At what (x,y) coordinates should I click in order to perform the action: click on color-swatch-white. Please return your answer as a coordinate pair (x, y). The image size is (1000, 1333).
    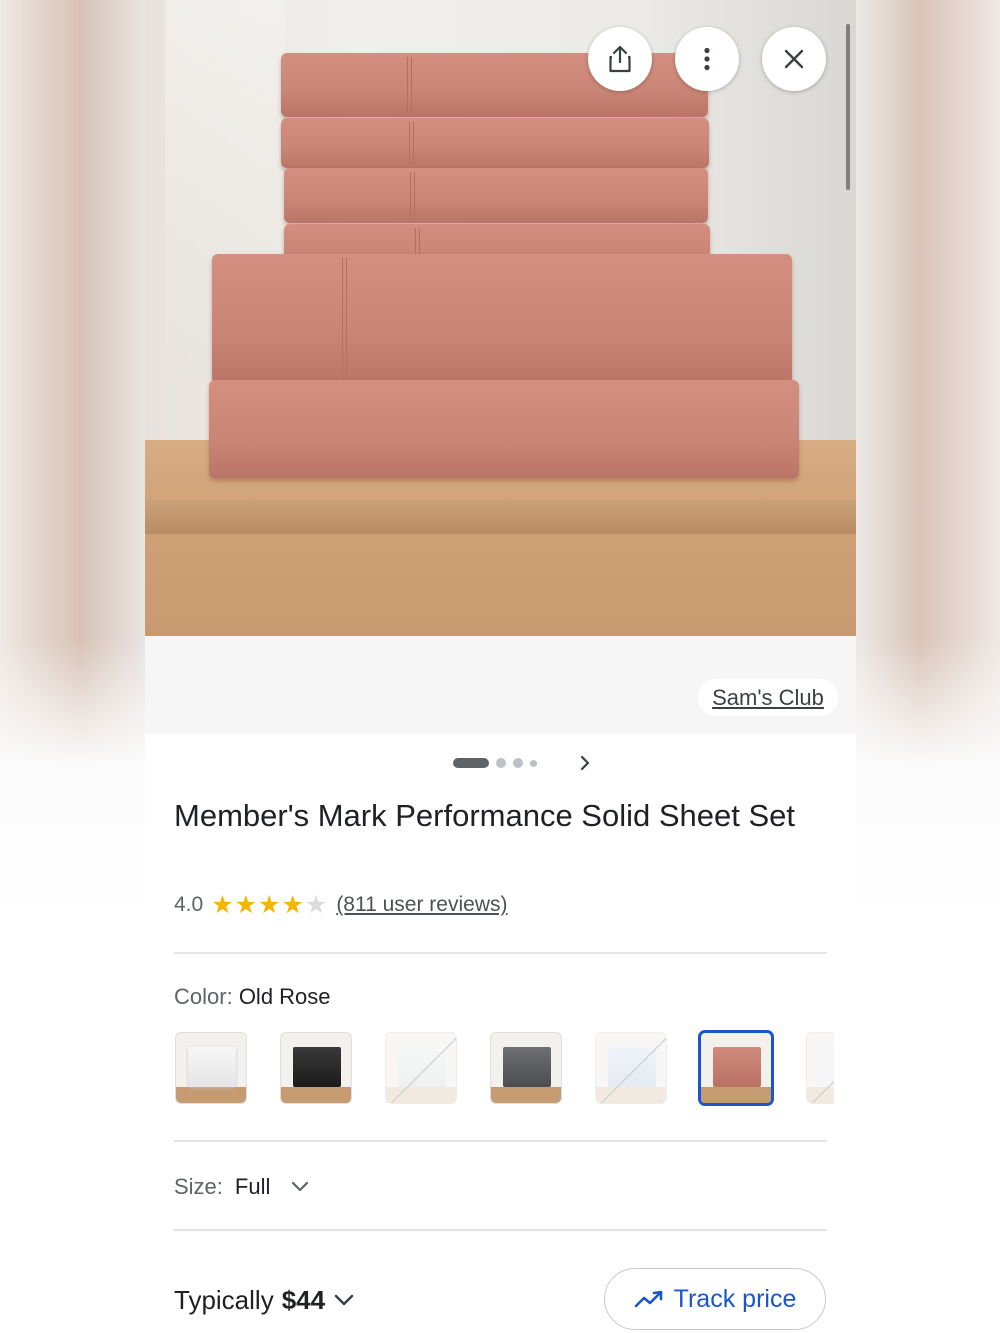
    Looking at the image, I should click on (211, 1068).